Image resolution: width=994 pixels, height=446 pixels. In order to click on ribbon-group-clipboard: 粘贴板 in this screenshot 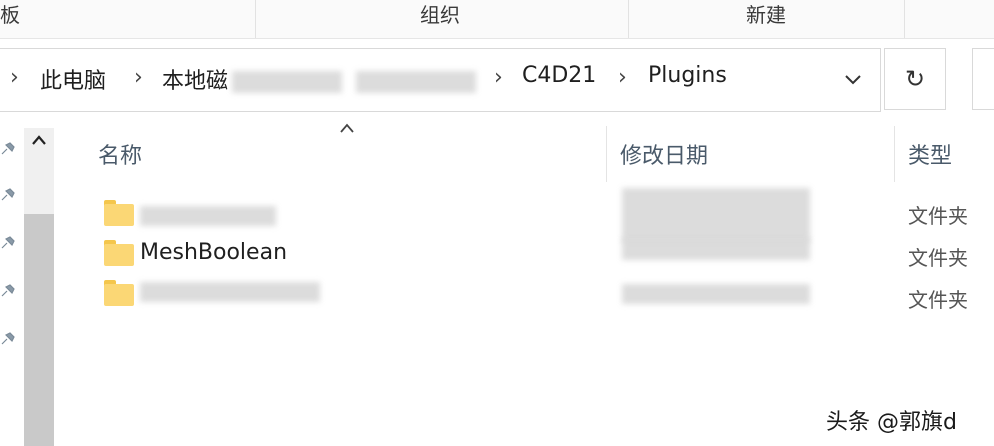, I will do `click(19, 19)`.